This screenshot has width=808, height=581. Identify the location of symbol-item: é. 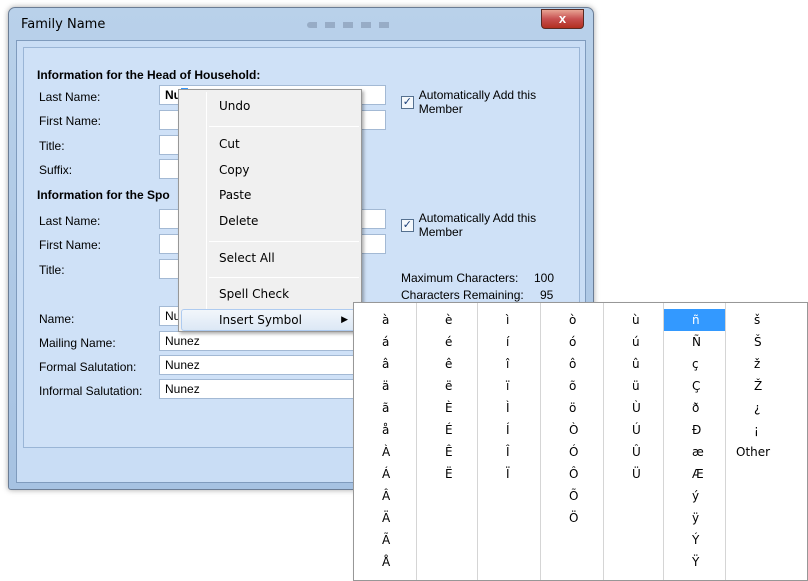
(447, 342).